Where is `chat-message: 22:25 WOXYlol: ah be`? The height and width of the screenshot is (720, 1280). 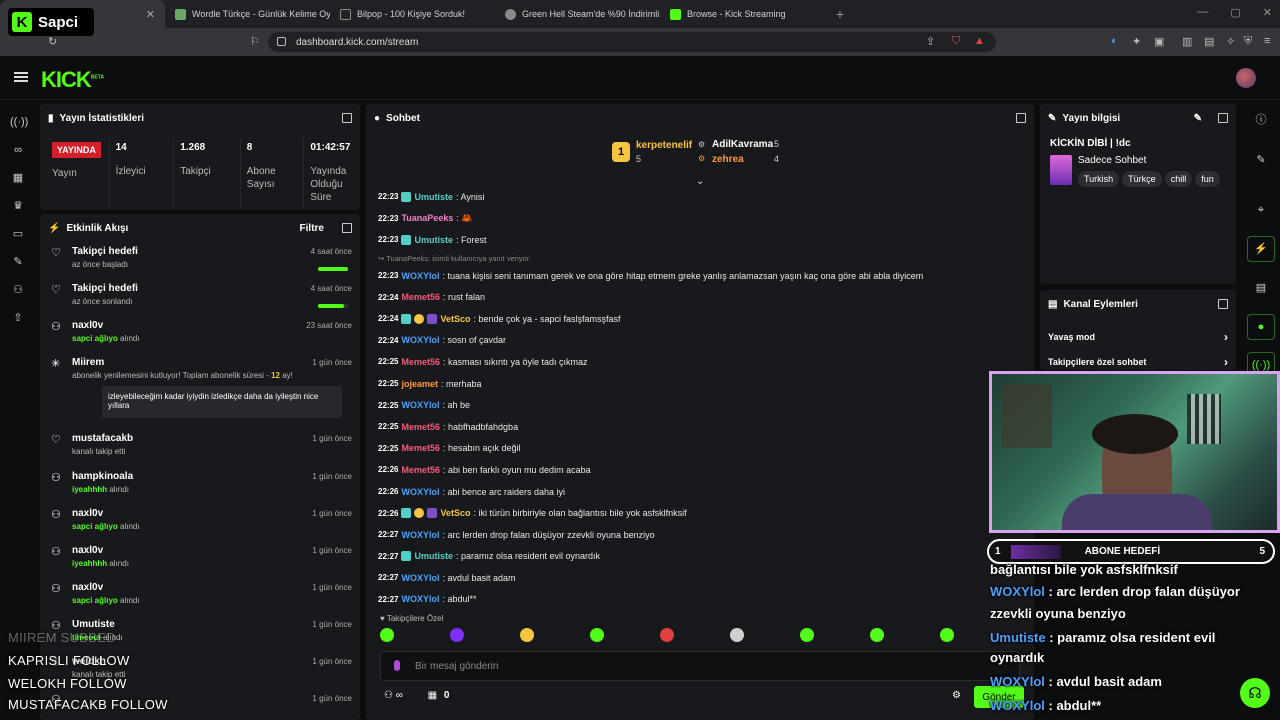
chat-message: 22:25 WOXYlol: ah be is located at coordinates (708, 405).